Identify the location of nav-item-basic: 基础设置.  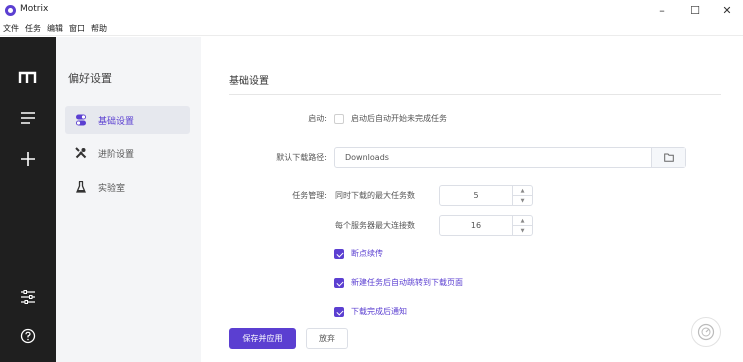
(127, 120).